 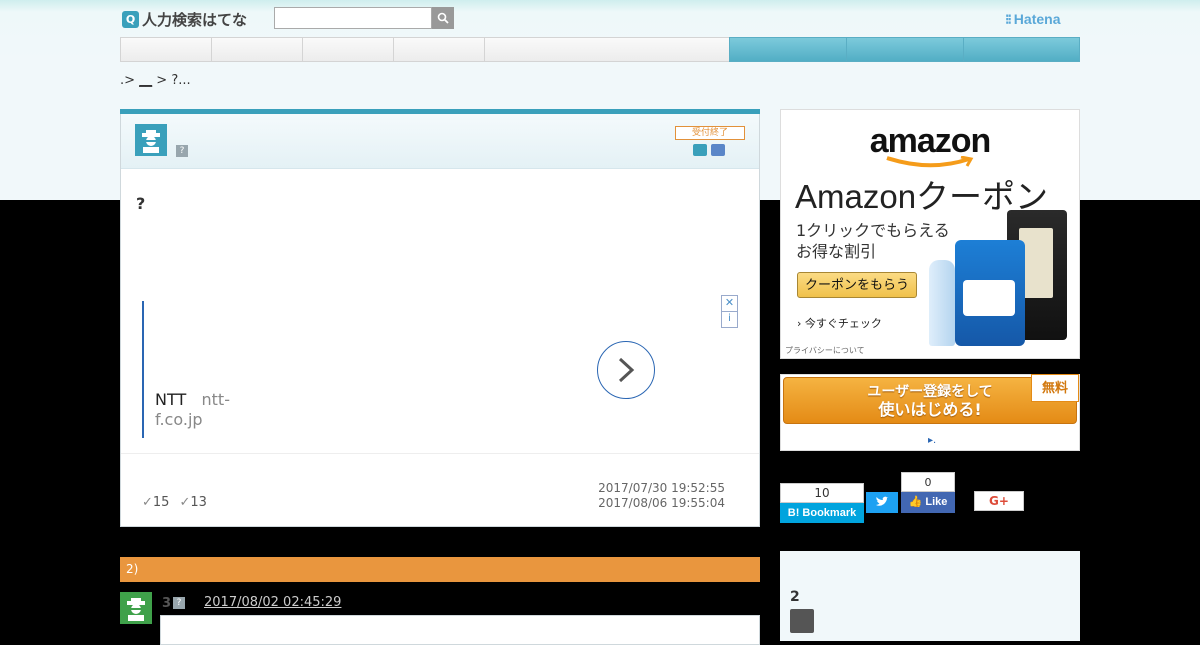 I want to click on answers-header: 2), so click(x=440, y=569).